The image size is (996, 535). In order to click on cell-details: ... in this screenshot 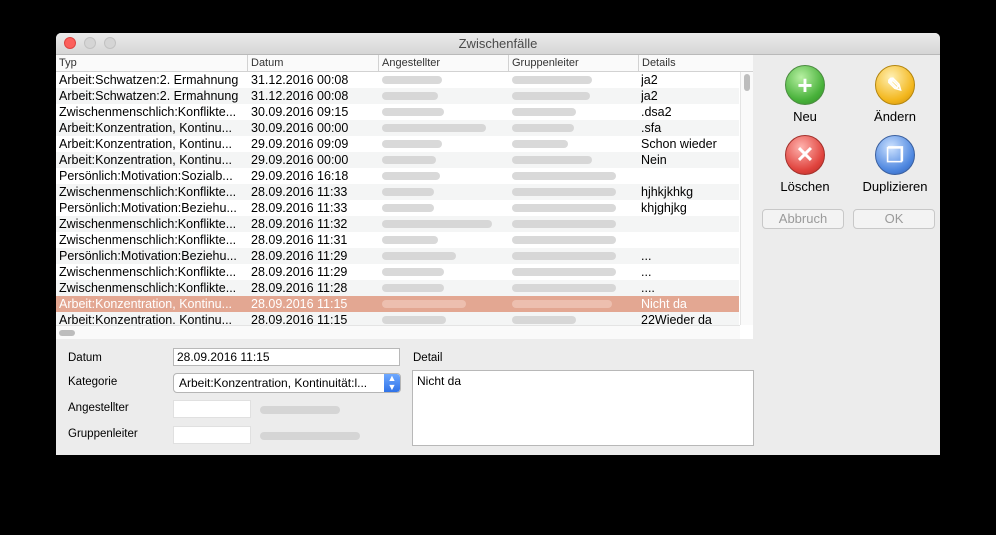, I will do `click(646, 272)`.